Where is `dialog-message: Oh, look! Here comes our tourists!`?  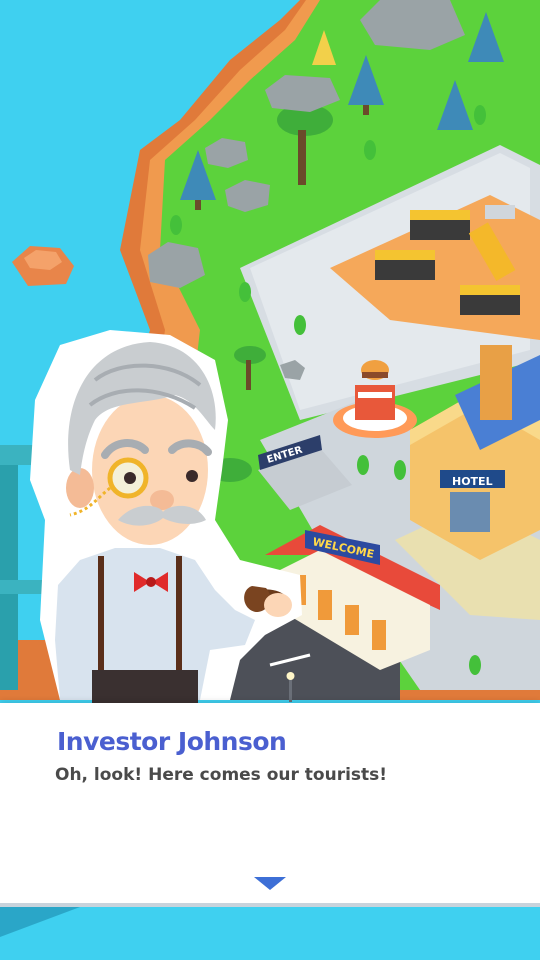
dialog-message: Oh, look! Here comes our tourists! is located at coordinates (221, 775).